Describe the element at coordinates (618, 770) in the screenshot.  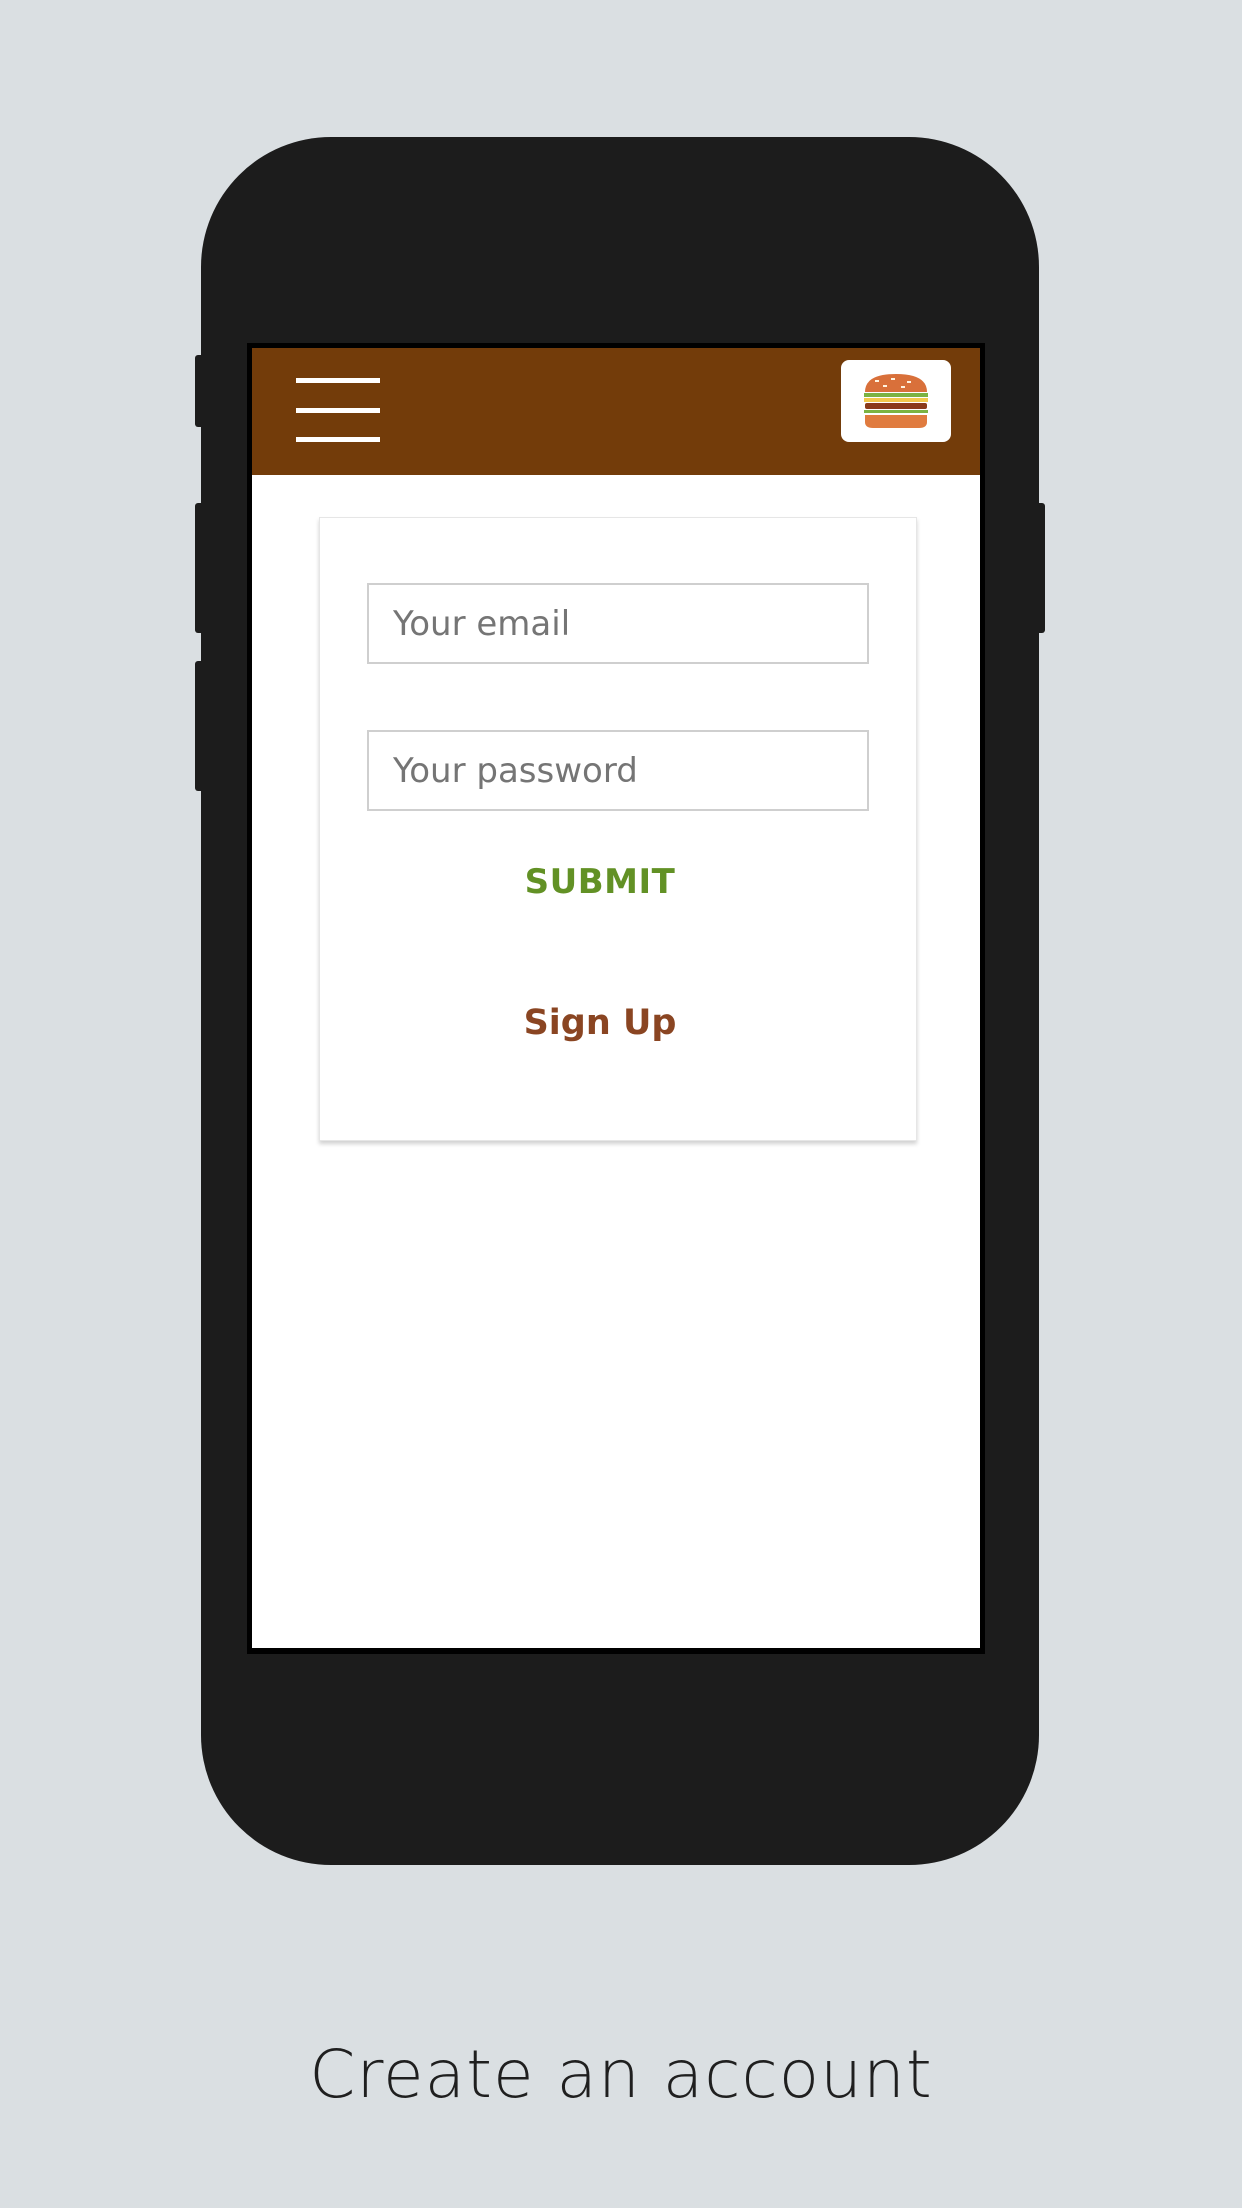
I see `password-field` at that location.